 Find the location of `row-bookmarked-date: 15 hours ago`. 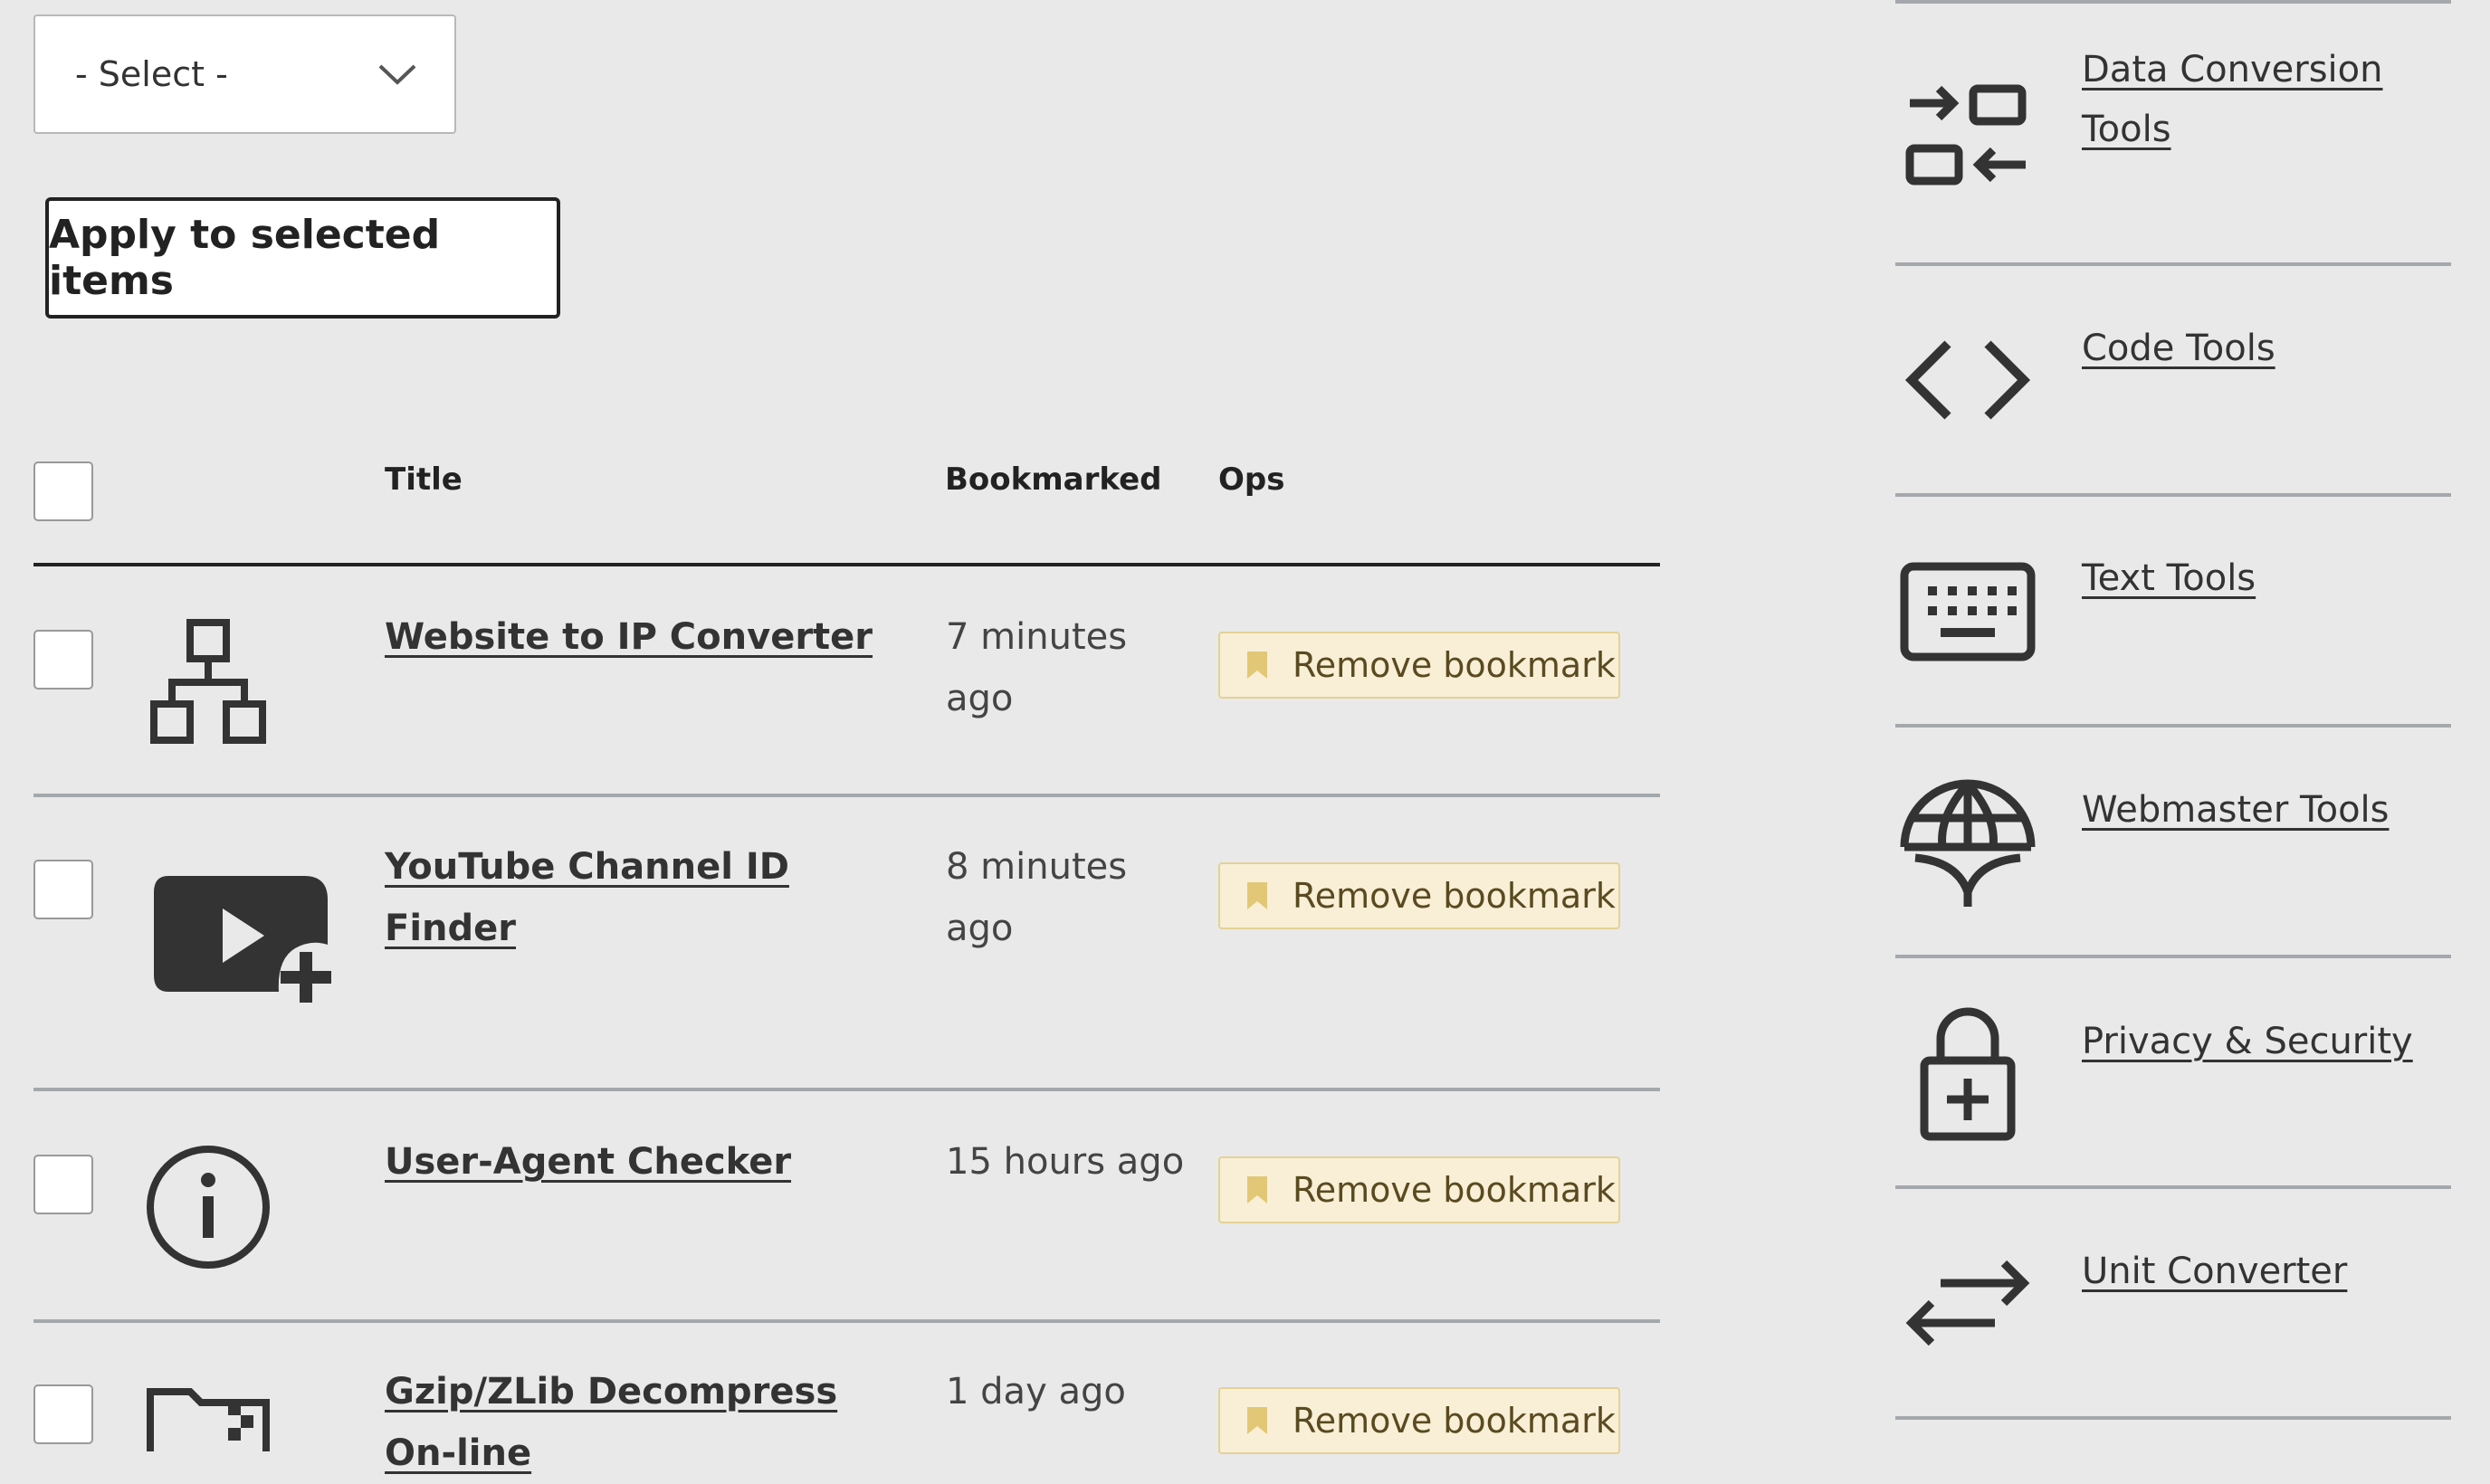

row-bookmarked-date: 15 hours ago is located at coordinates (1065, 1162).